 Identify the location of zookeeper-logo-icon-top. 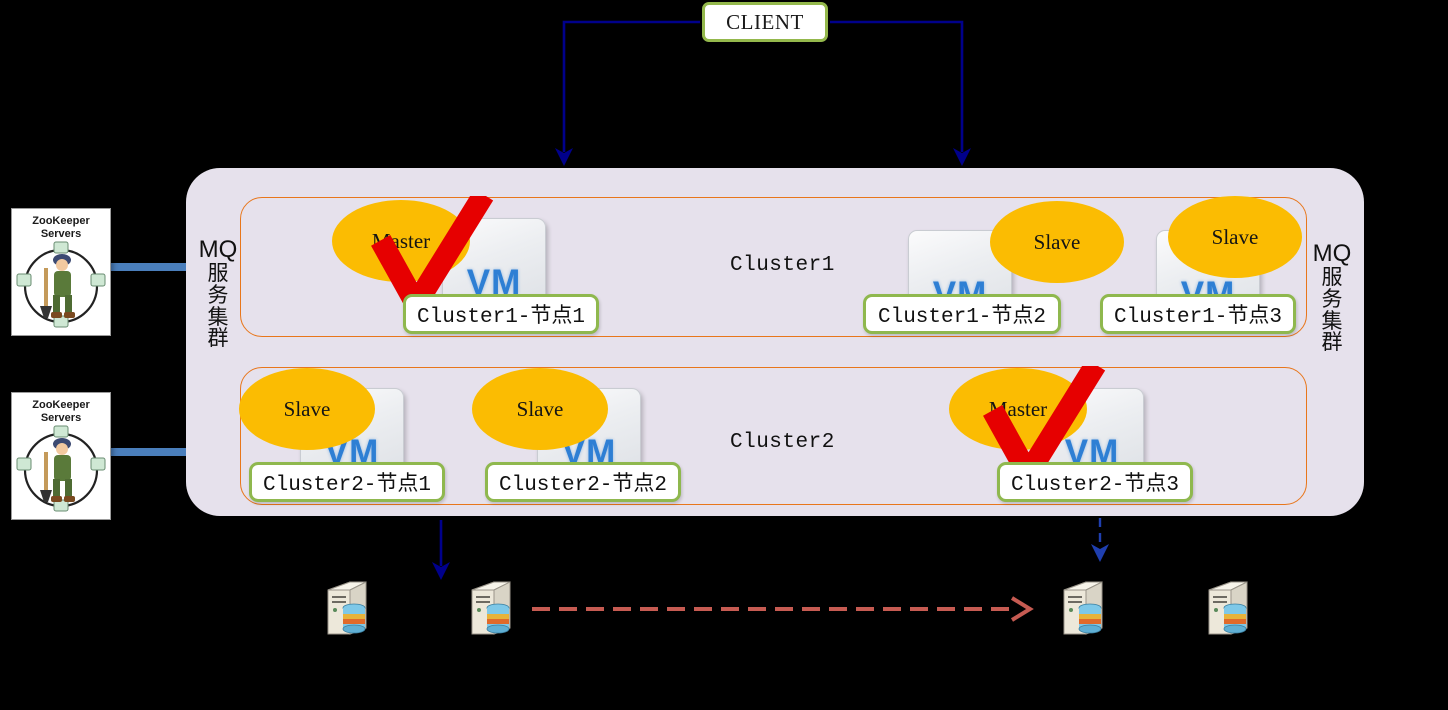
(61, 284).